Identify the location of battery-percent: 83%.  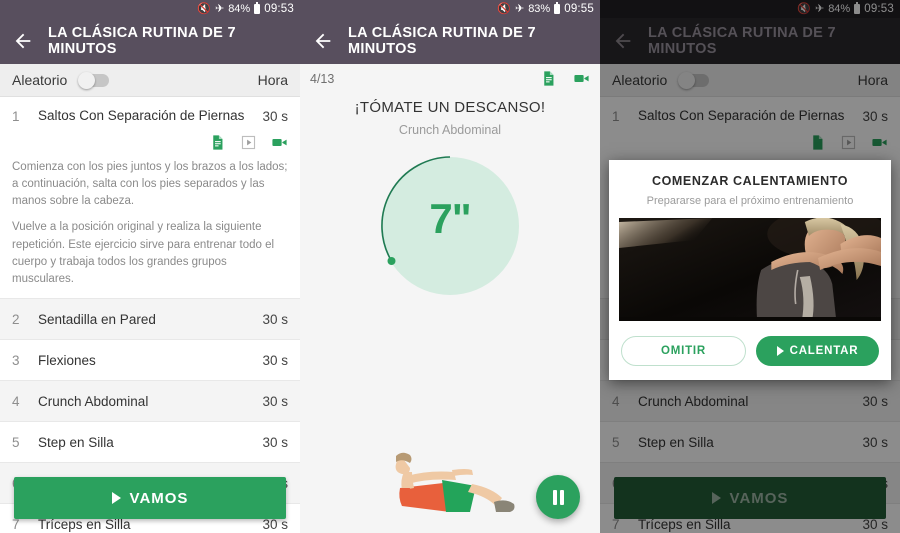
(539, 9).